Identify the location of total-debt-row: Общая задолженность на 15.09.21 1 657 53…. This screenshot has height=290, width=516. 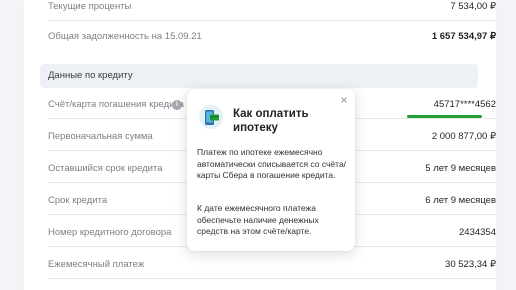
(272, 46).